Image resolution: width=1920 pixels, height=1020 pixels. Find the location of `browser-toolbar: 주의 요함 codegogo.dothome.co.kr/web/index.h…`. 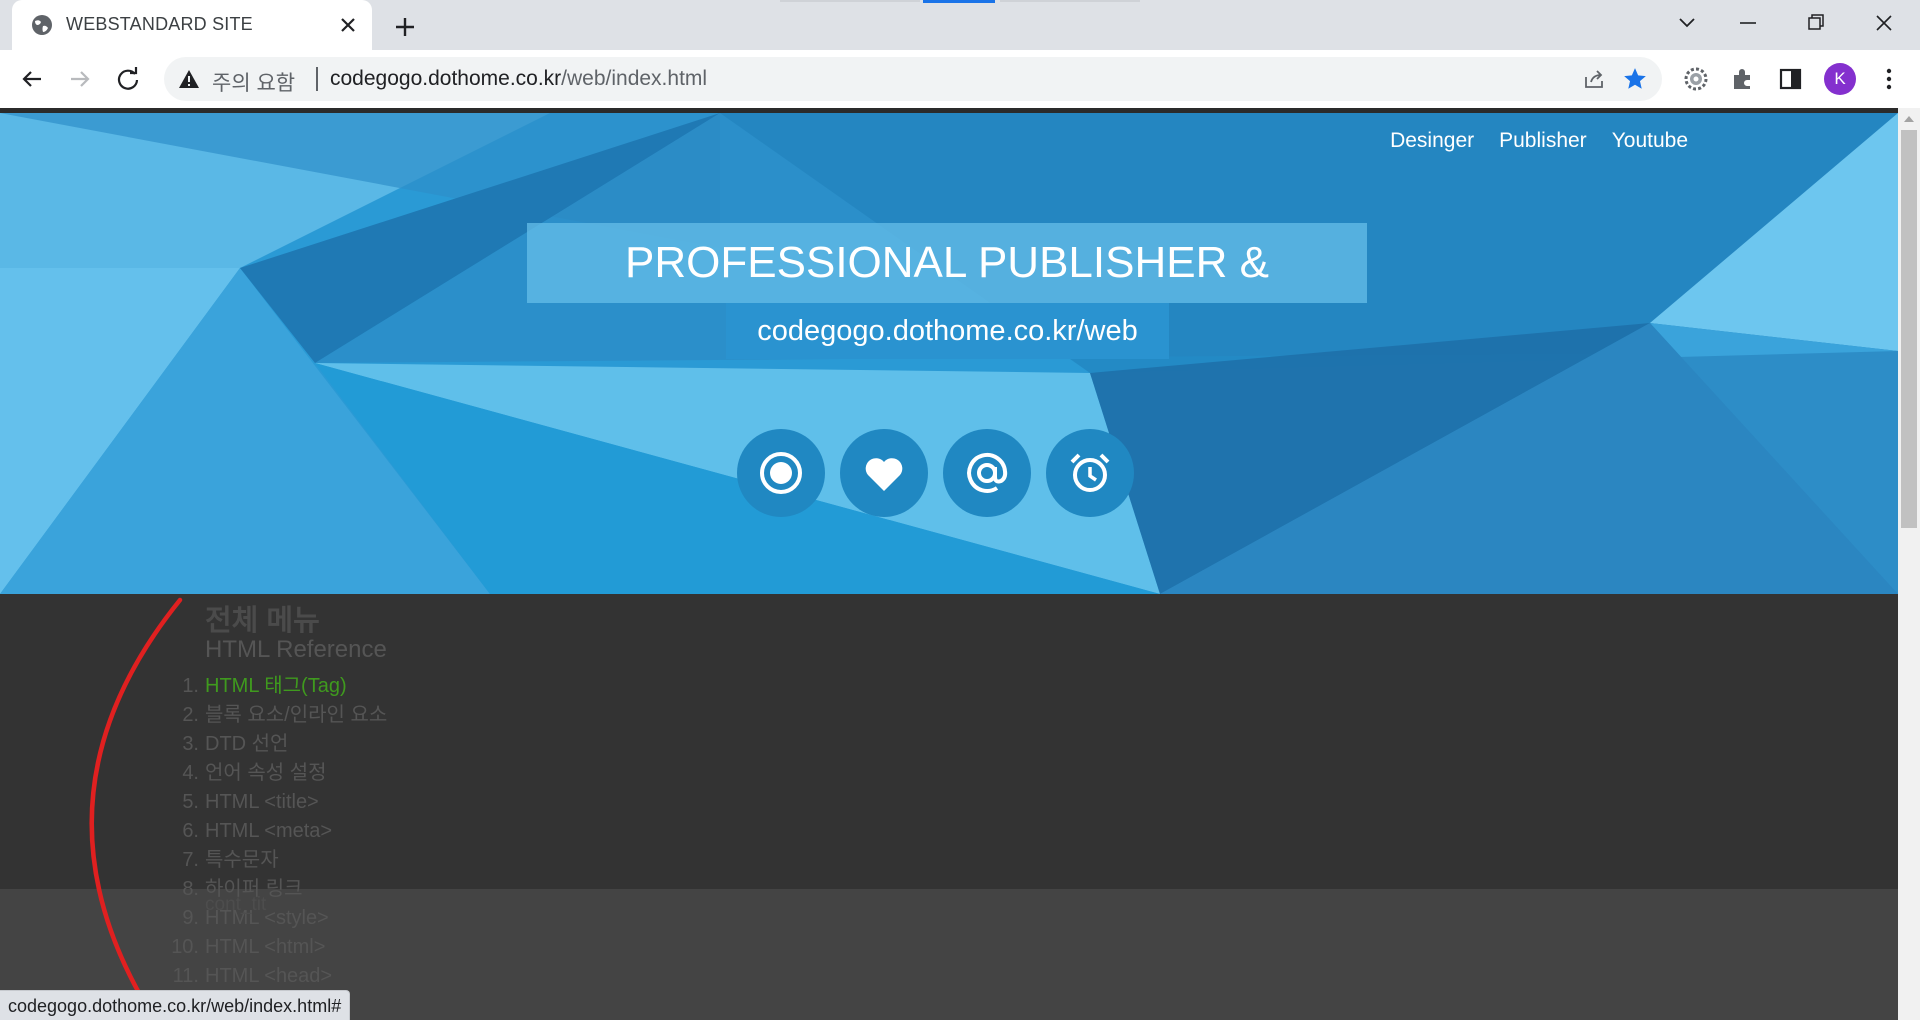

browser-toolbar: 주의 요함 codegogo.dothome.co.kr/web/index.h… is located at coordinates (960, 79).